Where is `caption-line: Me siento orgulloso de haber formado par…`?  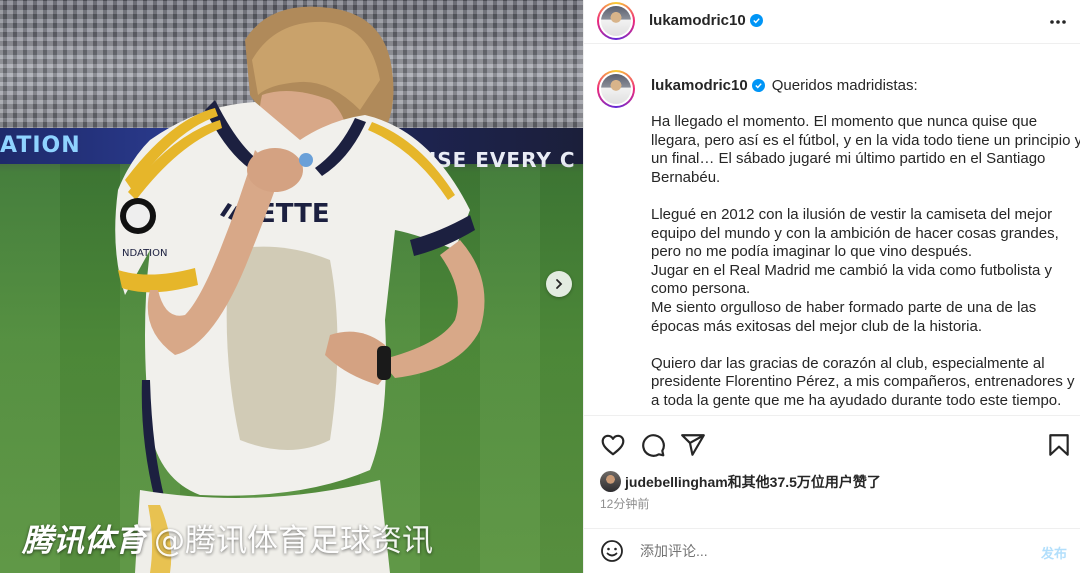 caption-line: Me siento orgulloso de haber formado par… is located at coordinates (844, 307).